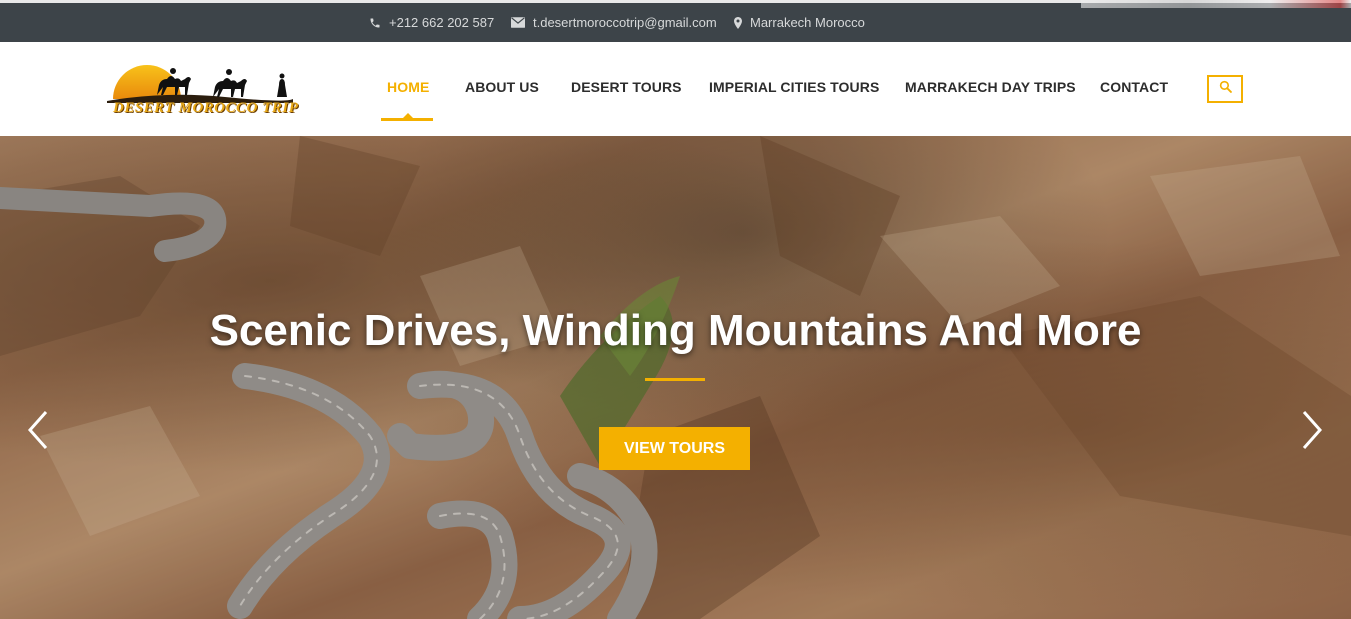 This screenshot has width=1351, height=619. I want to click on chevron-right-icon, so click(1312, 430).